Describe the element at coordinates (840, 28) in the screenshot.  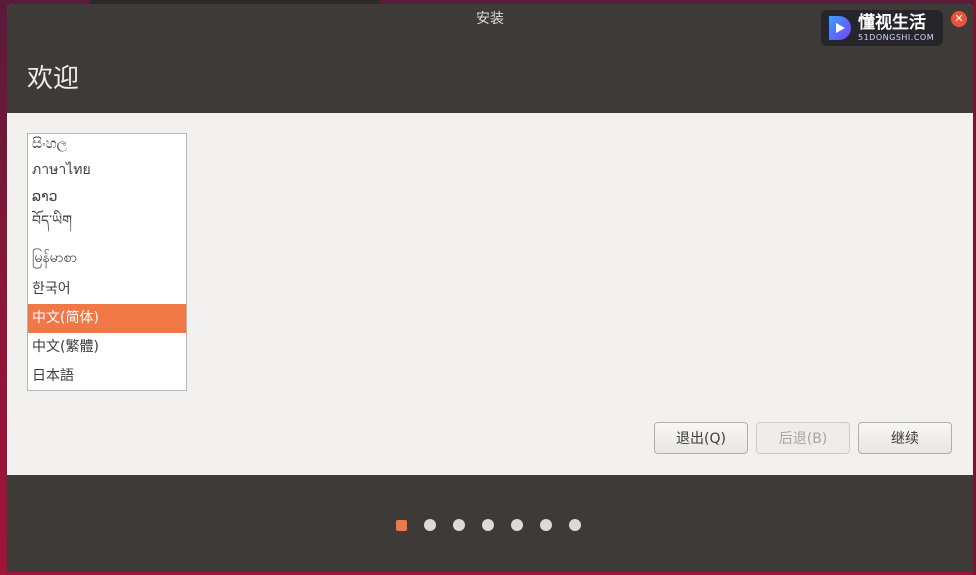
I see `play-logo-icon` at that location.